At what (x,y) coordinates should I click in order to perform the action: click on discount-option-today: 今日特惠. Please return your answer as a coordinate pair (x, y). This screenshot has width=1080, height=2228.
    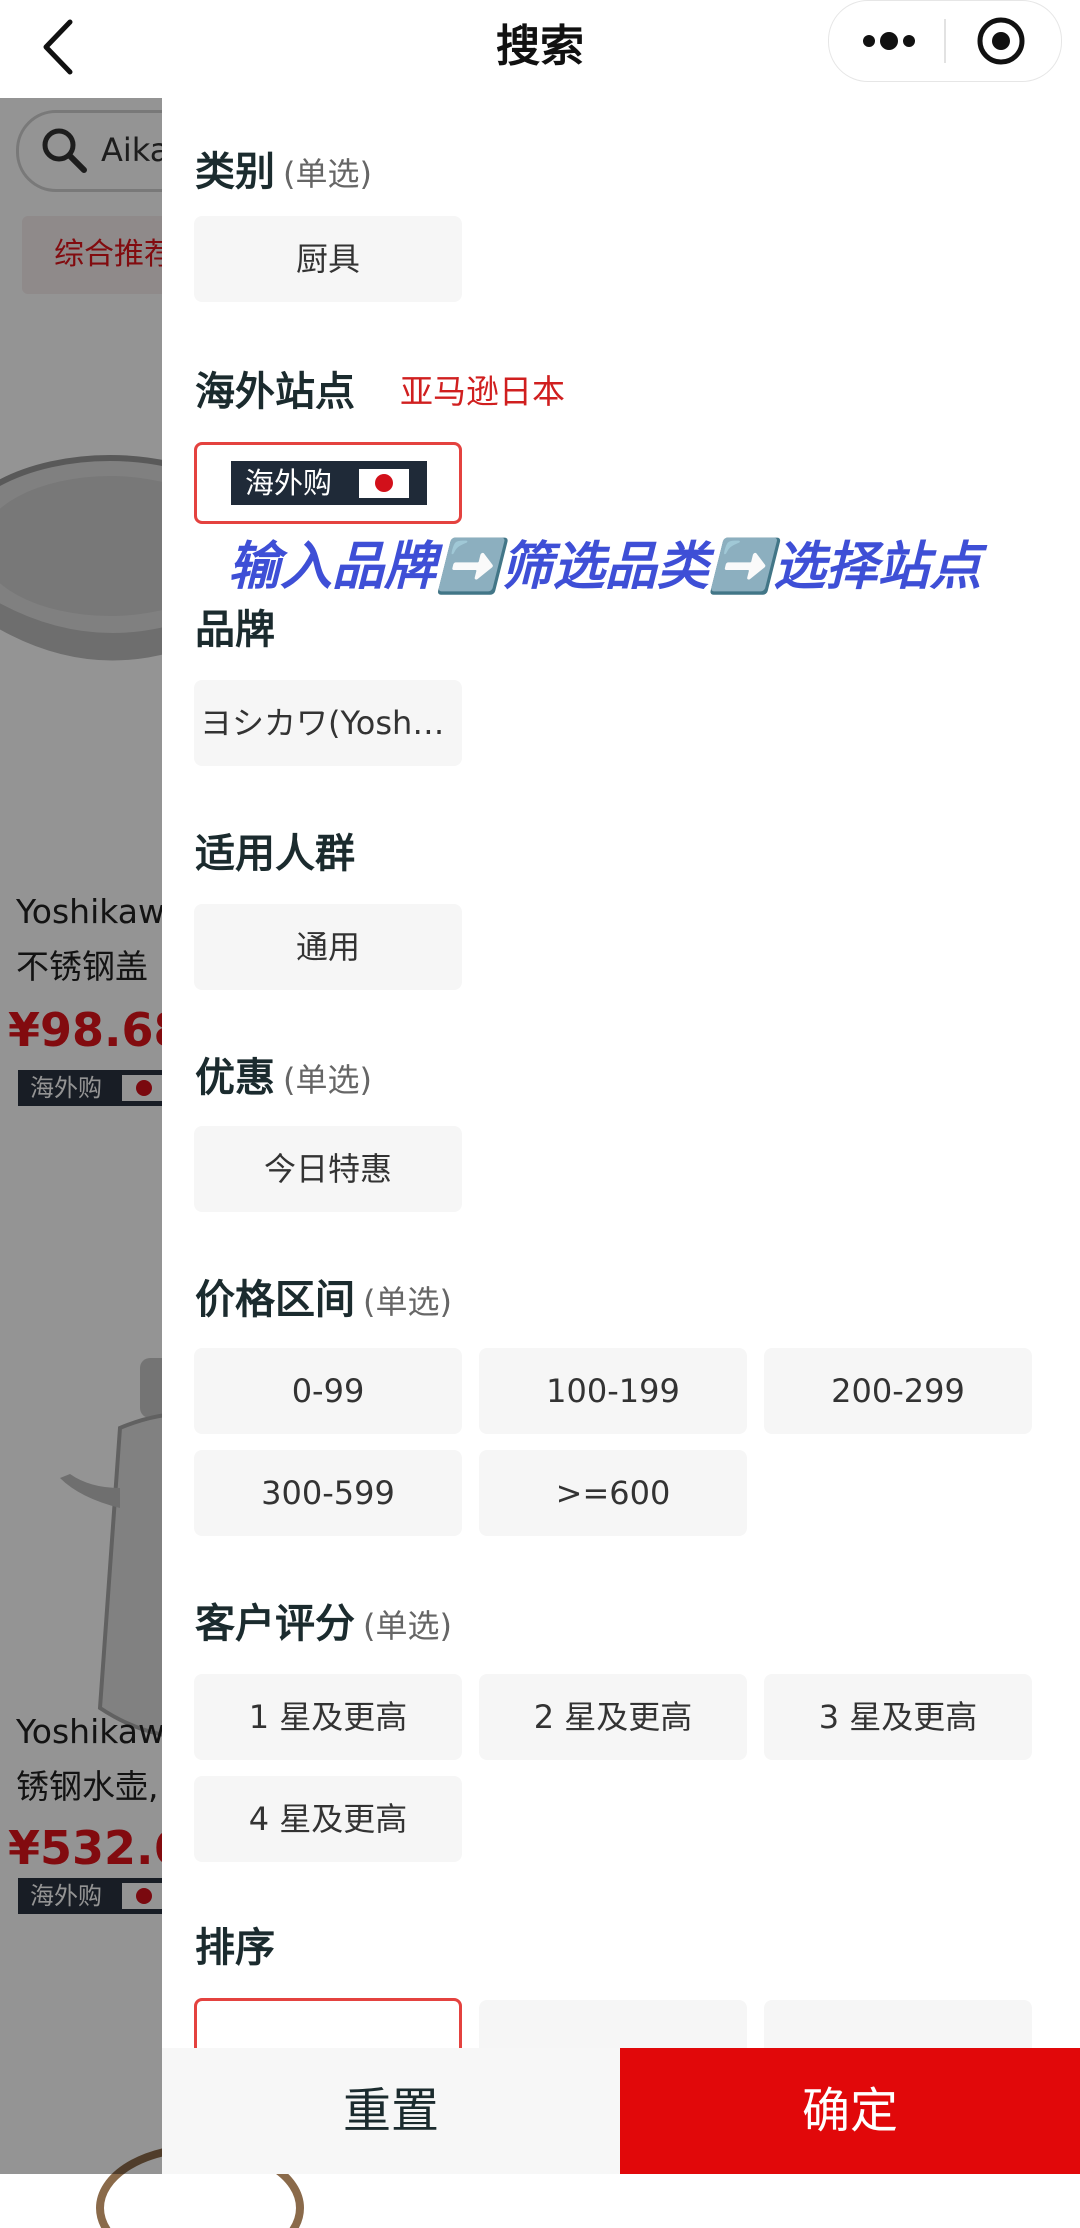
    Looking at the image, I should click on (328, 1169).